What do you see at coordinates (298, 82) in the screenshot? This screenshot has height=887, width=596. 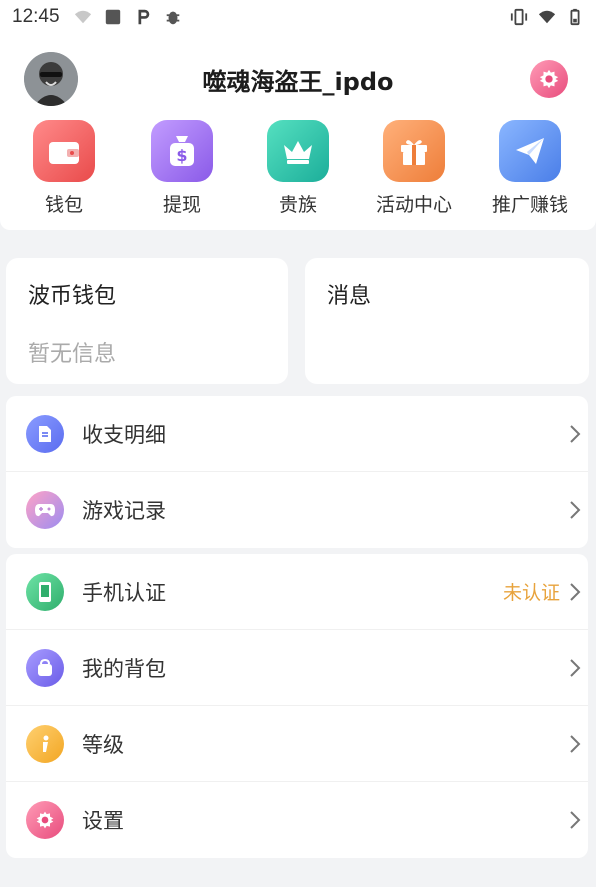 I see `username: 噬魂海盗王_ipdo` at bounding box center [298, 82].